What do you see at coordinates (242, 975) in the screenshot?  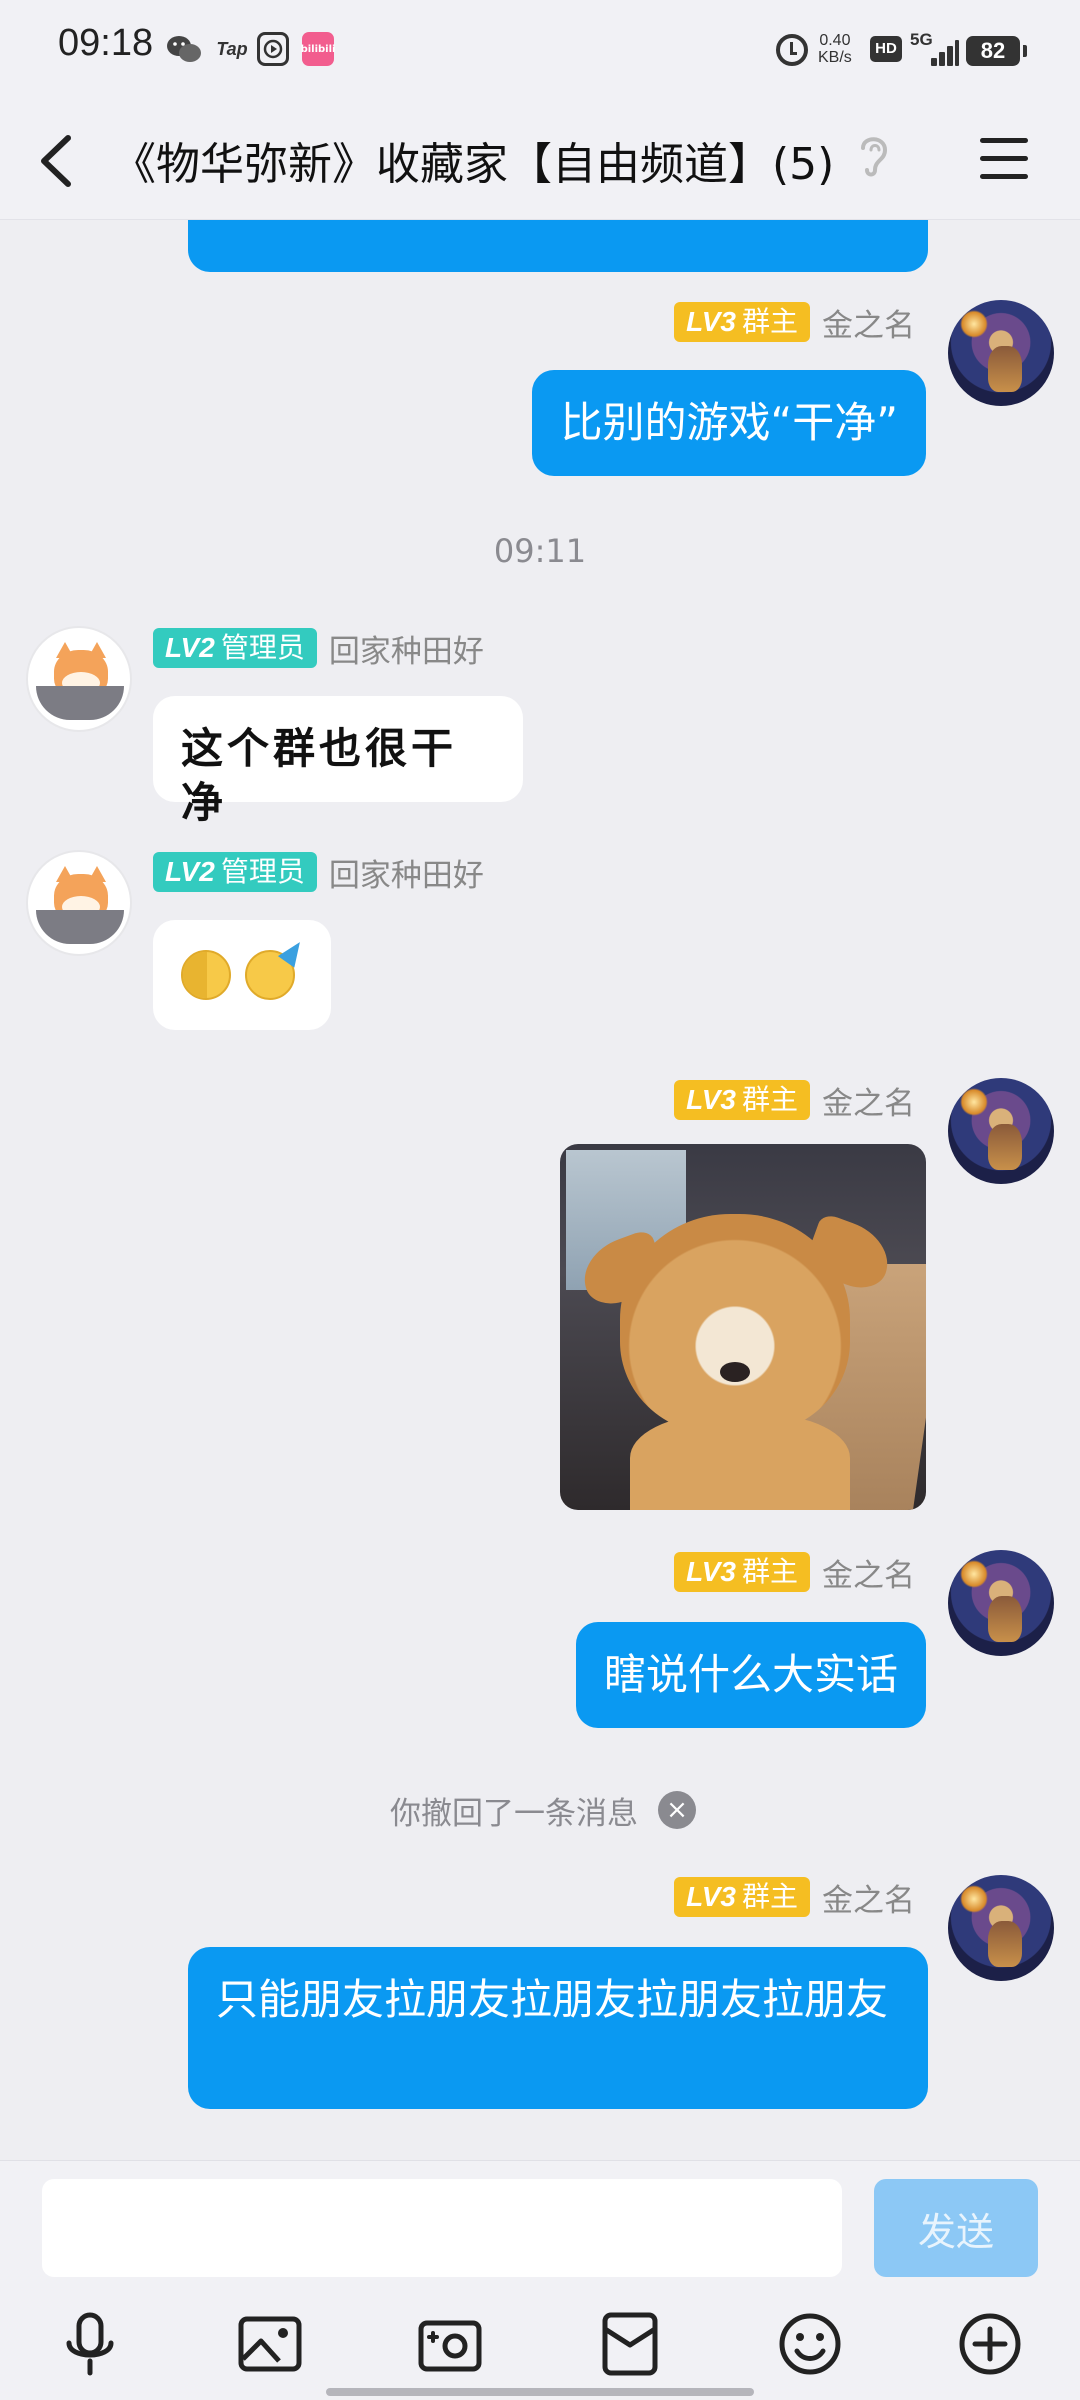 I see `message-bubble` at bounding box center [242, 975].